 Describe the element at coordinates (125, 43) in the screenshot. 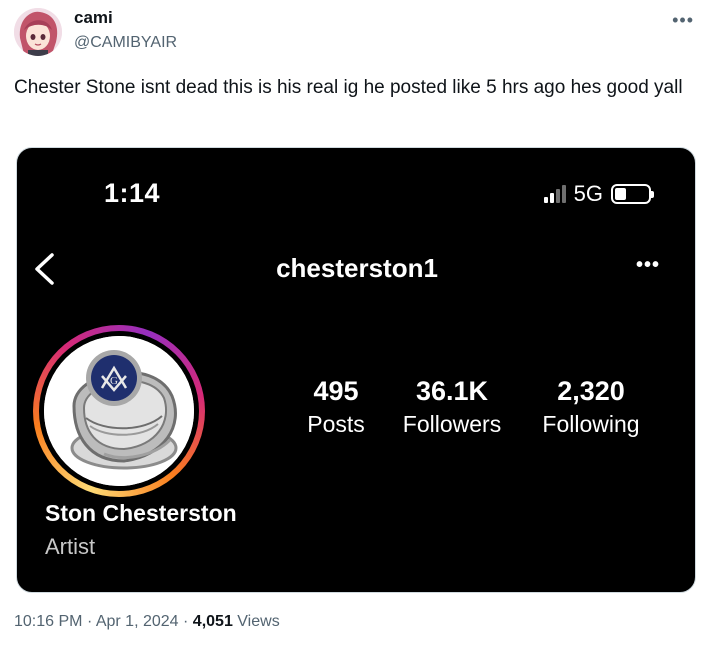

I see `author-handle: @CAMIBYAIR` at that location.